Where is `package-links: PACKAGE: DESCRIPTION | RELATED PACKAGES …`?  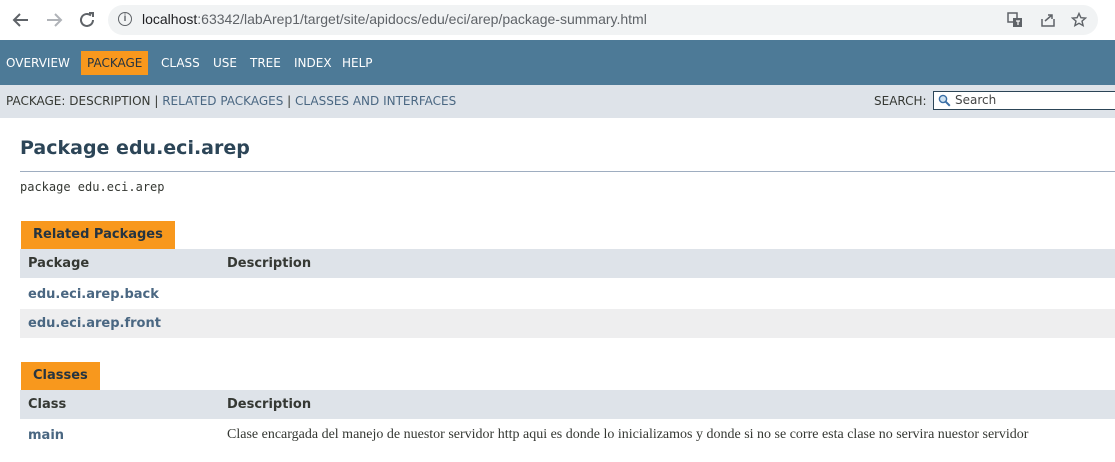 package-links: PACKAGE: DESCRIPTION | RELATED PACKAGES … is located at coordinates (231, 101).